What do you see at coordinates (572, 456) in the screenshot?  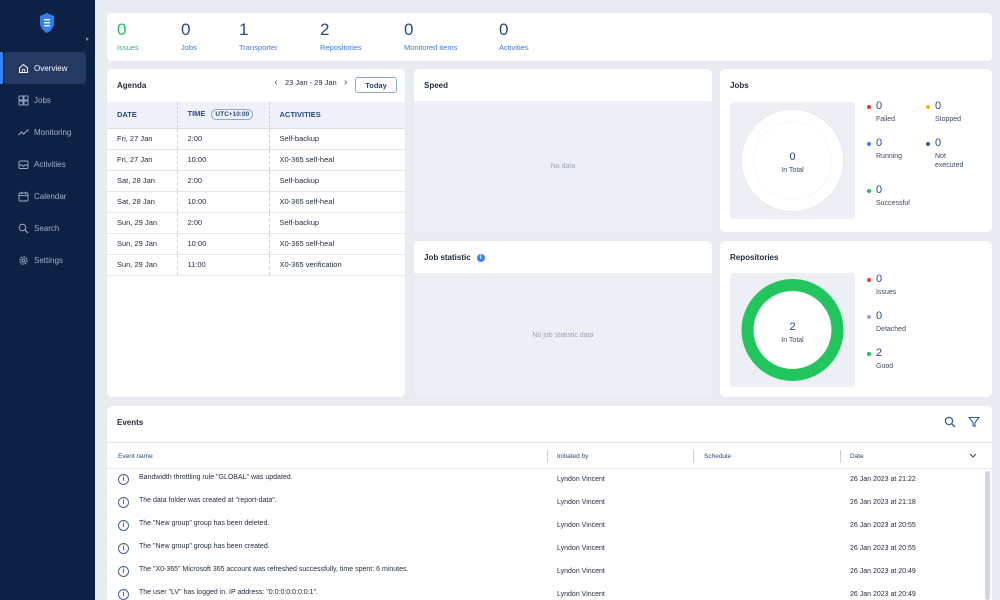 I see `col-initiated-by: Initiated by` at bounding box center [572, 456].